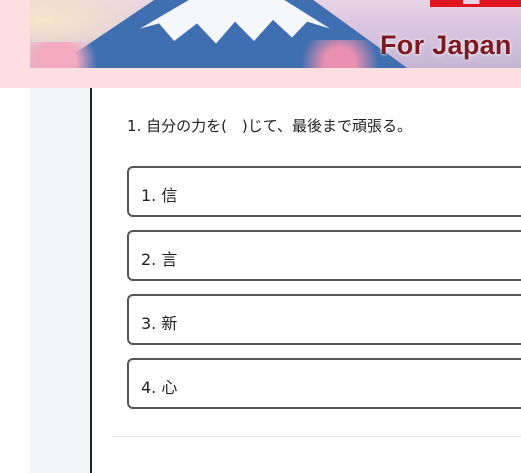 This screenshot has height=473, width=521. What do you see at coordinates (275, 34) in the screenshot?
I see `banner-image: For Japan` at bounding box center [275, 34].